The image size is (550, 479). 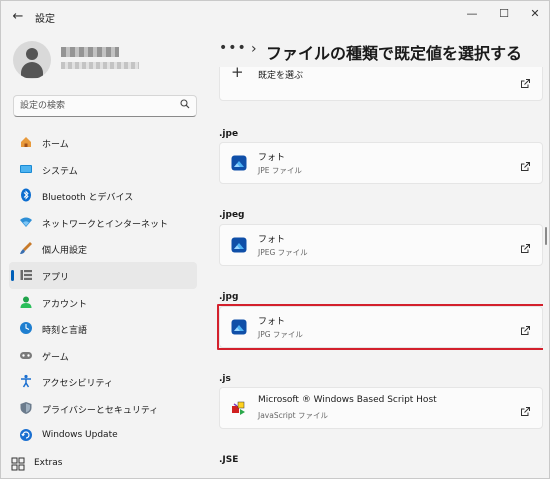 What do you see at coordinates (90, 52) in the screenshot?
I see `blurred-user-name` at bounding box center [90, 52].